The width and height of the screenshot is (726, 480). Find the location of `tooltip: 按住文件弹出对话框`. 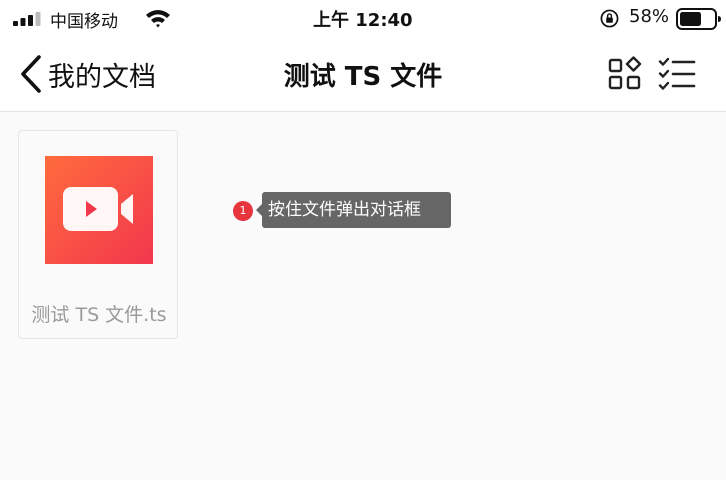

tooltip: 按住文件弹出对话框 is located at coordinates (356, 210).